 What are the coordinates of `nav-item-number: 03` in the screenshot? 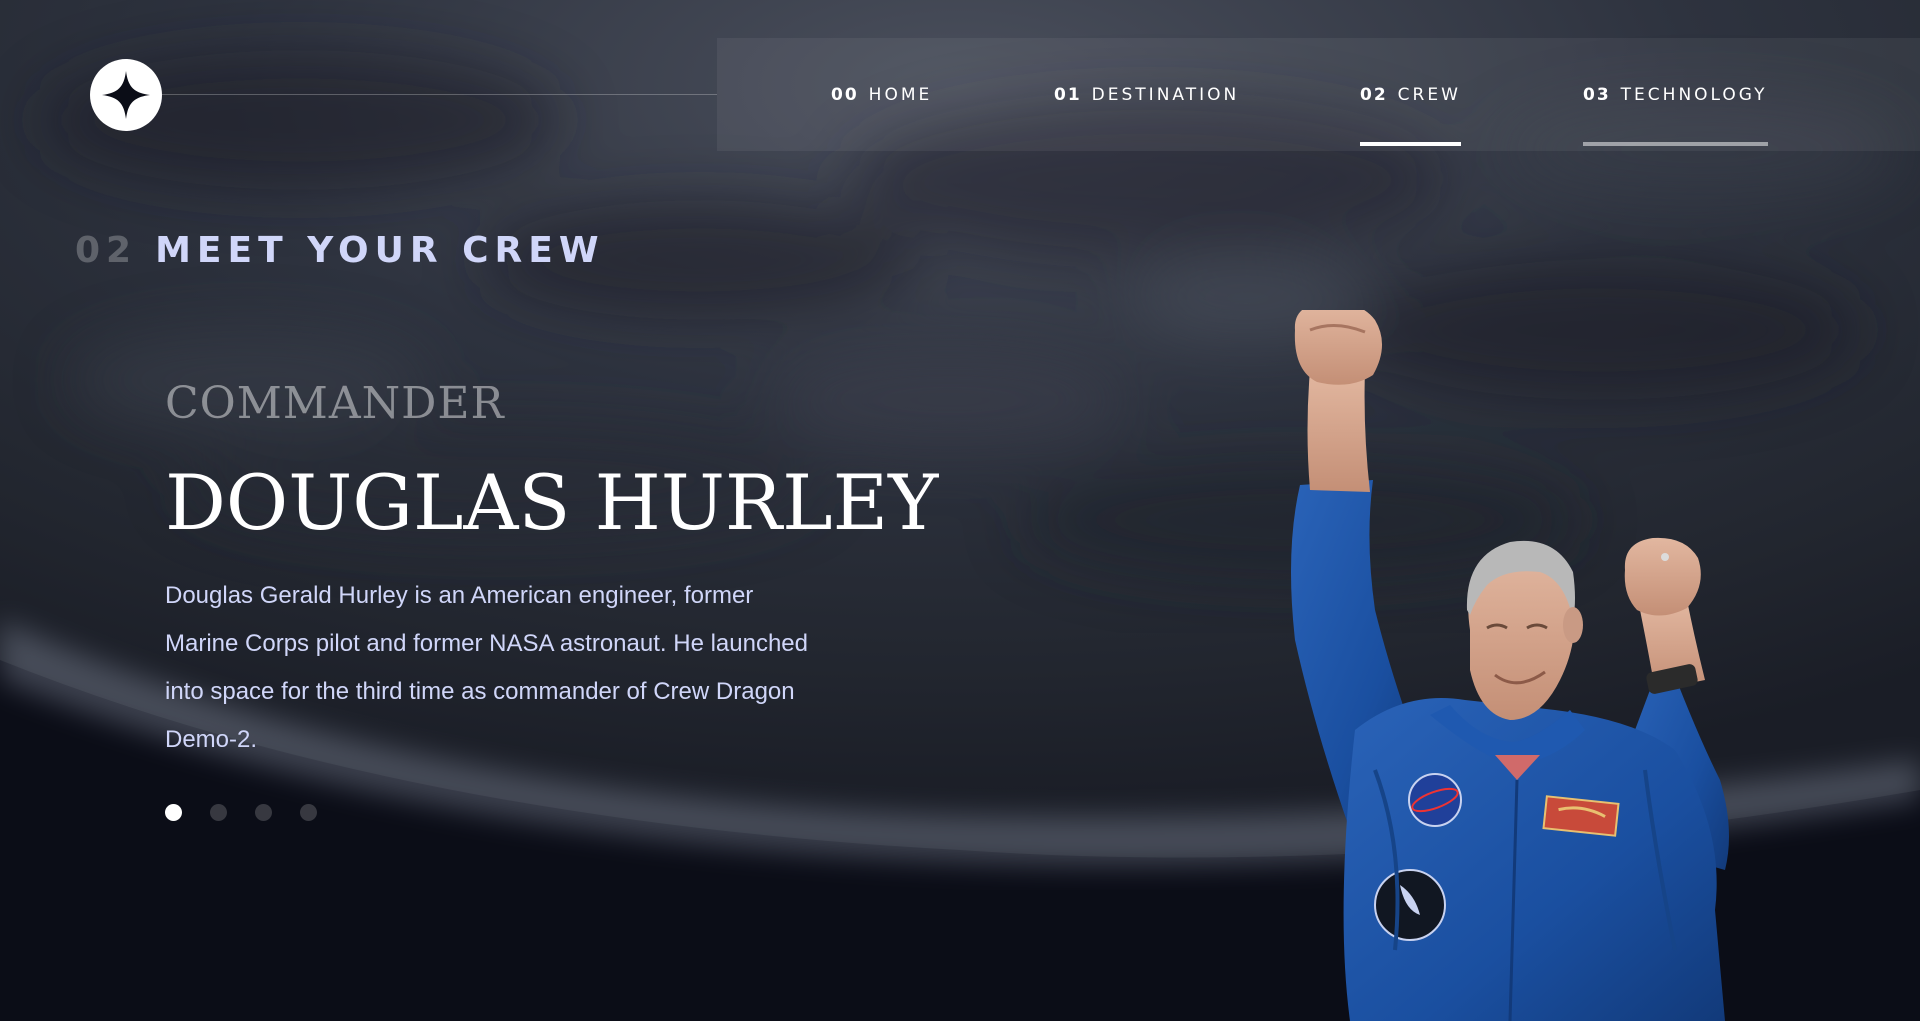 It's located at (1597, 94).